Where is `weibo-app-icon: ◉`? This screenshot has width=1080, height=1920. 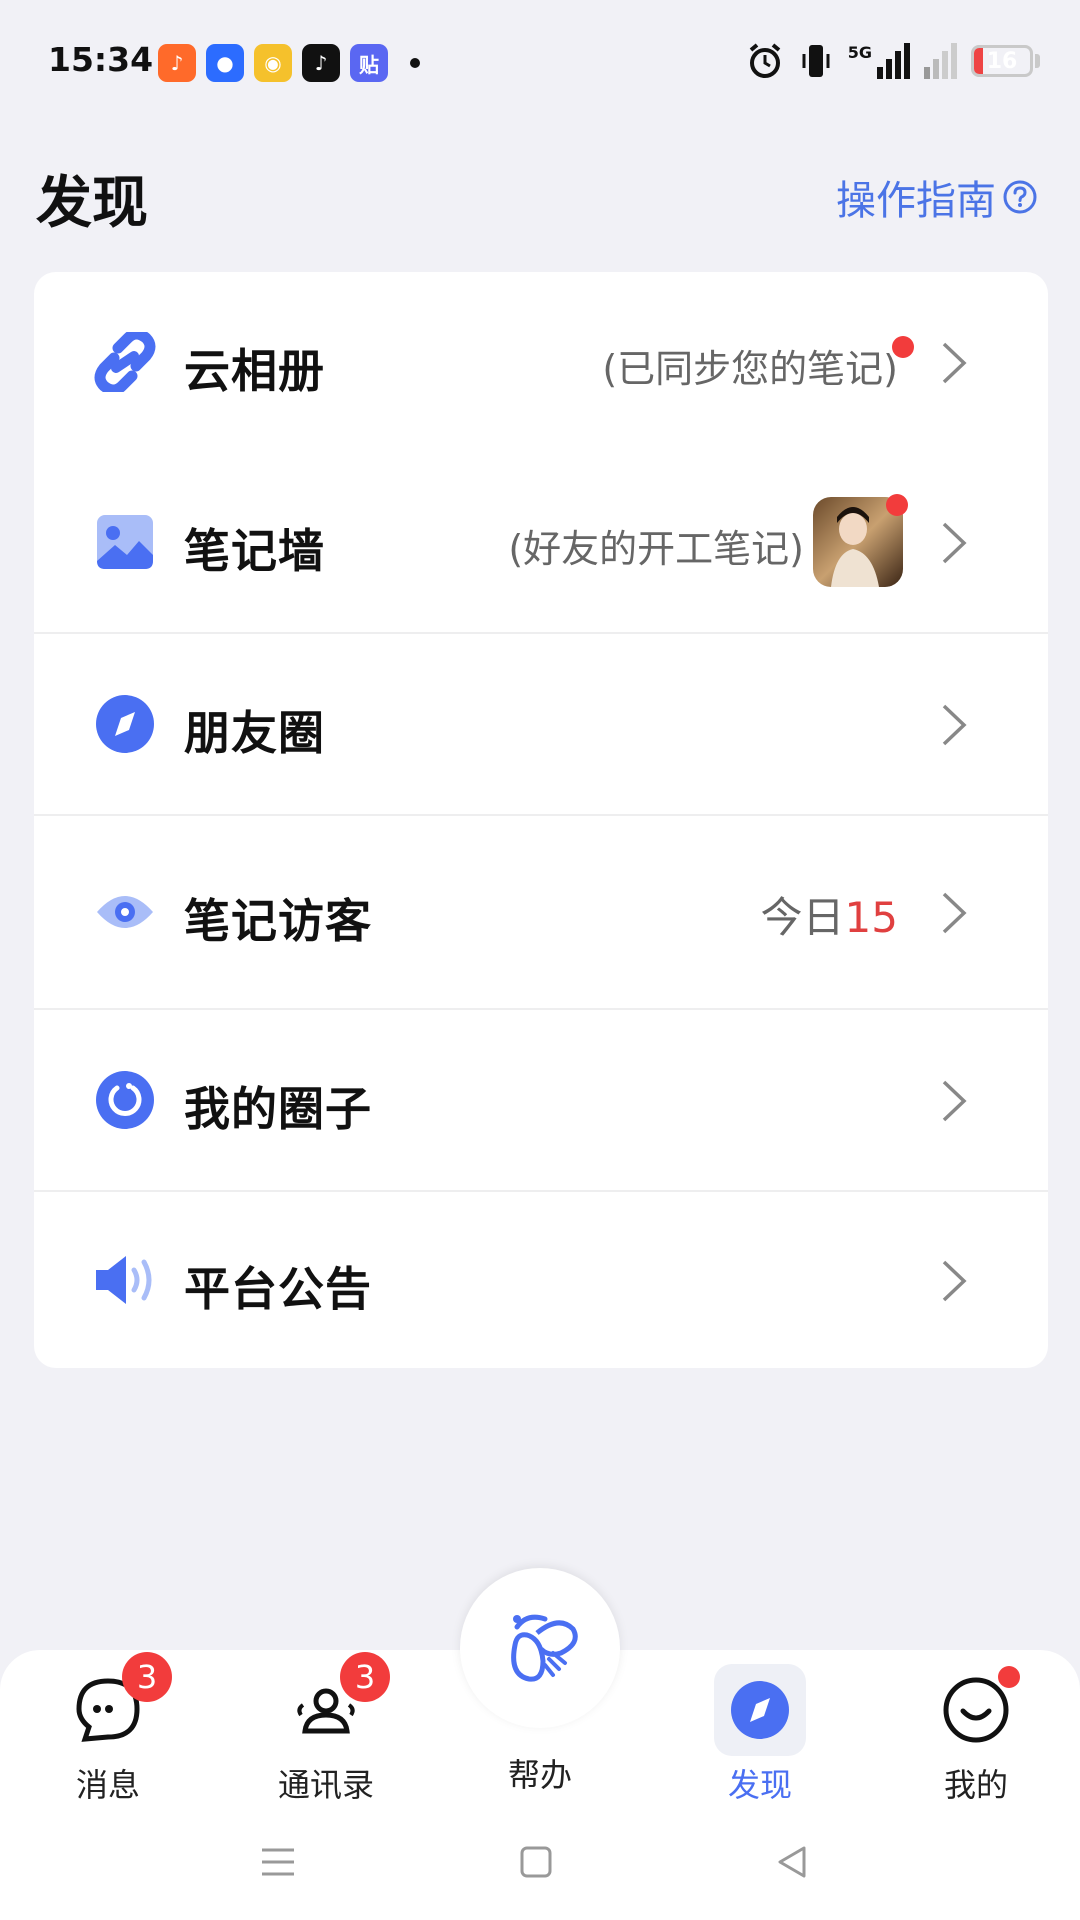 weibo-app-icon: ◉ is located at coordinates (273, 63).